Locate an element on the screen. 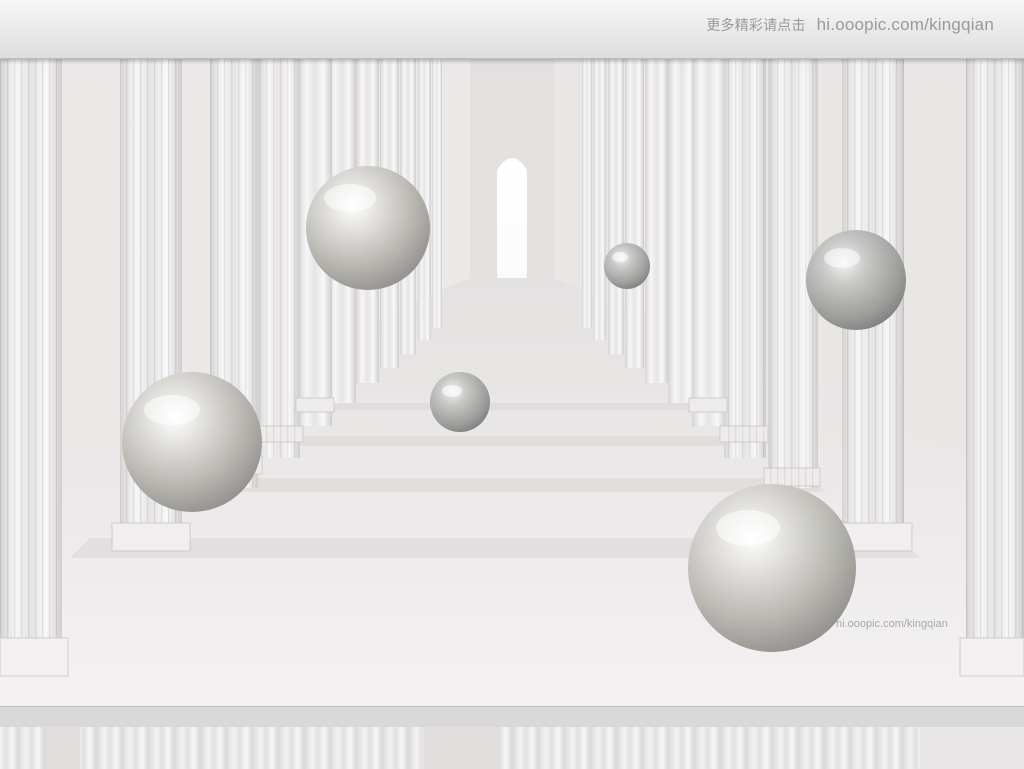 This screenshot has height=769, width=1024. bottom-thumbnail-strip is located at coordinates (512, 748).